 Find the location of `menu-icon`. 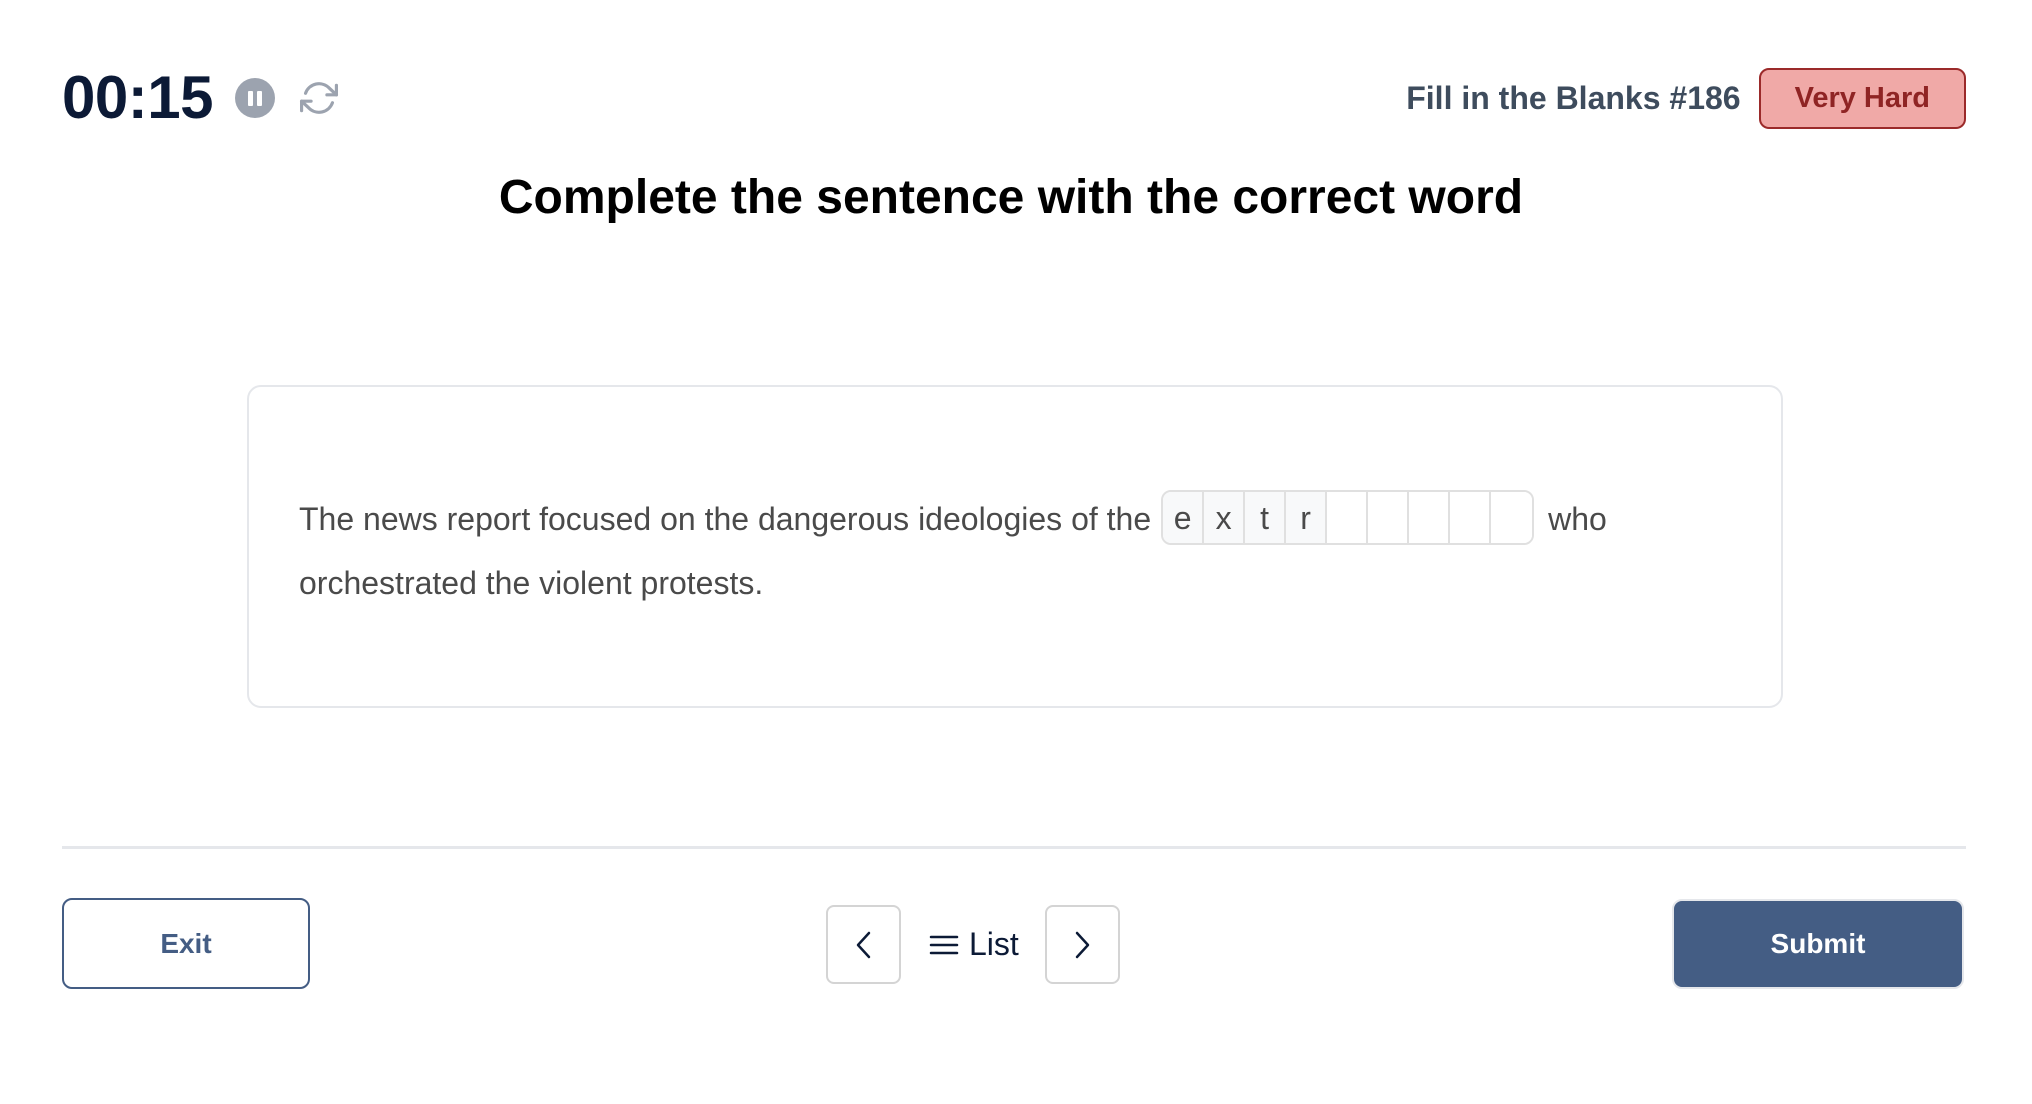

menu-icon is located at coordinates (944, 944).